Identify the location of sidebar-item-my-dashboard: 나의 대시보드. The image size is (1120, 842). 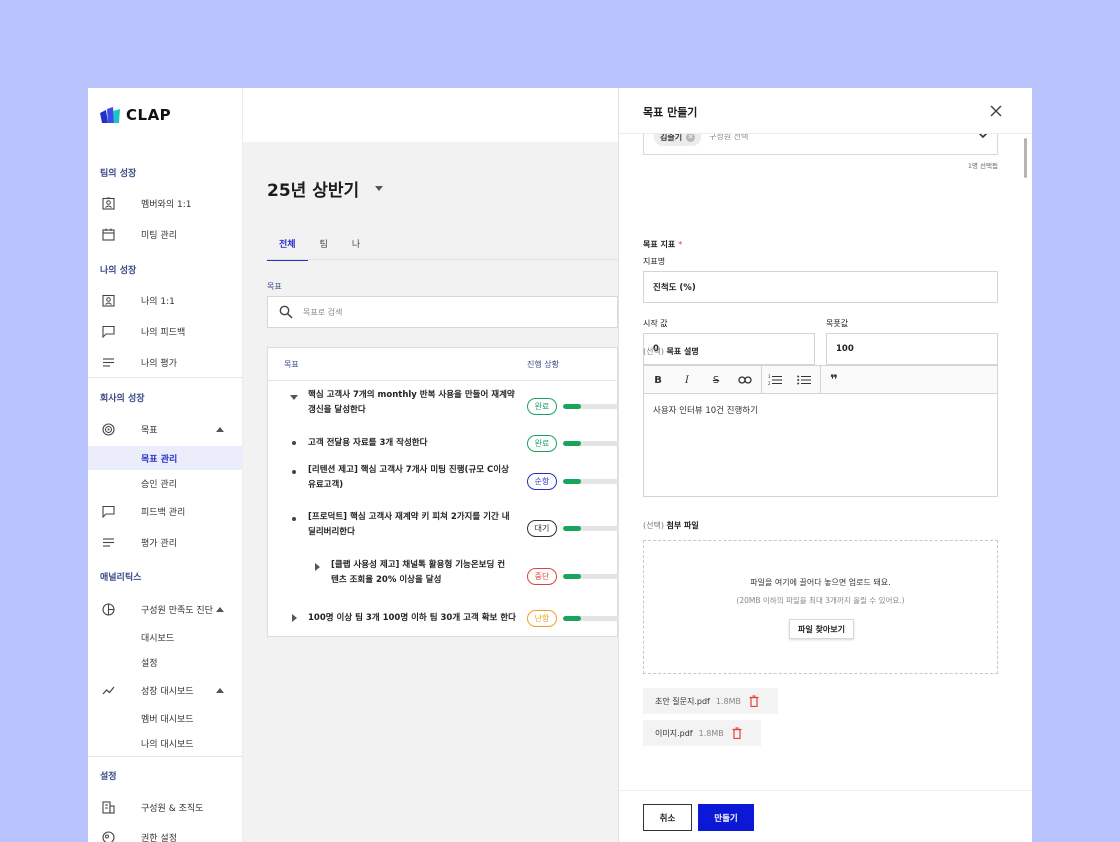
(165, 743).